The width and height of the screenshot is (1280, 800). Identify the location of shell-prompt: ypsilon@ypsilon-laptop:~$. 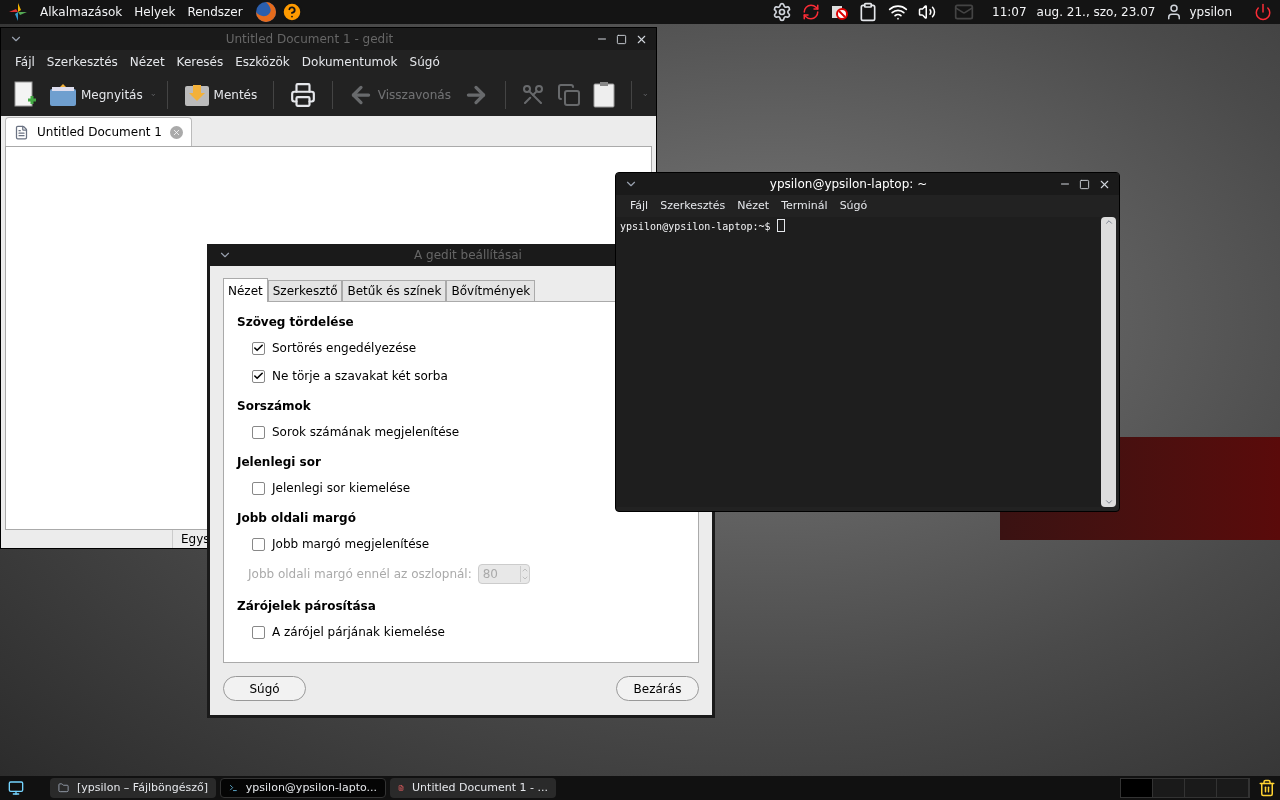
(695, 227).